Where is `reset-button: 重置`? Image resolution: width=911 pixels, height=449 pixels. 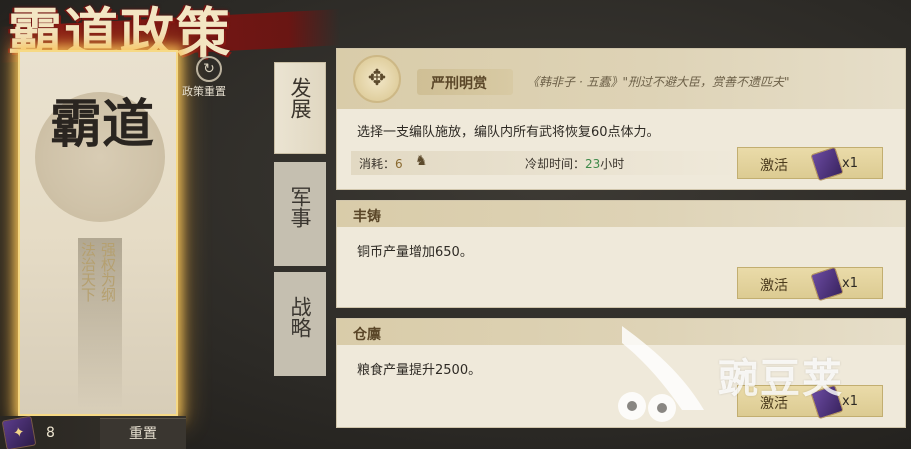
reset-button: 重置 is located at coordinates (143, 433).